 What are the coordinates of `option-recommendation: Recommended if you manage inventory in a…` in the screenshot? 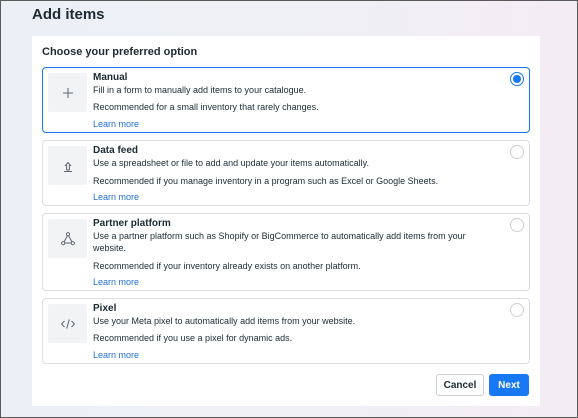 It's located at (266, 181).